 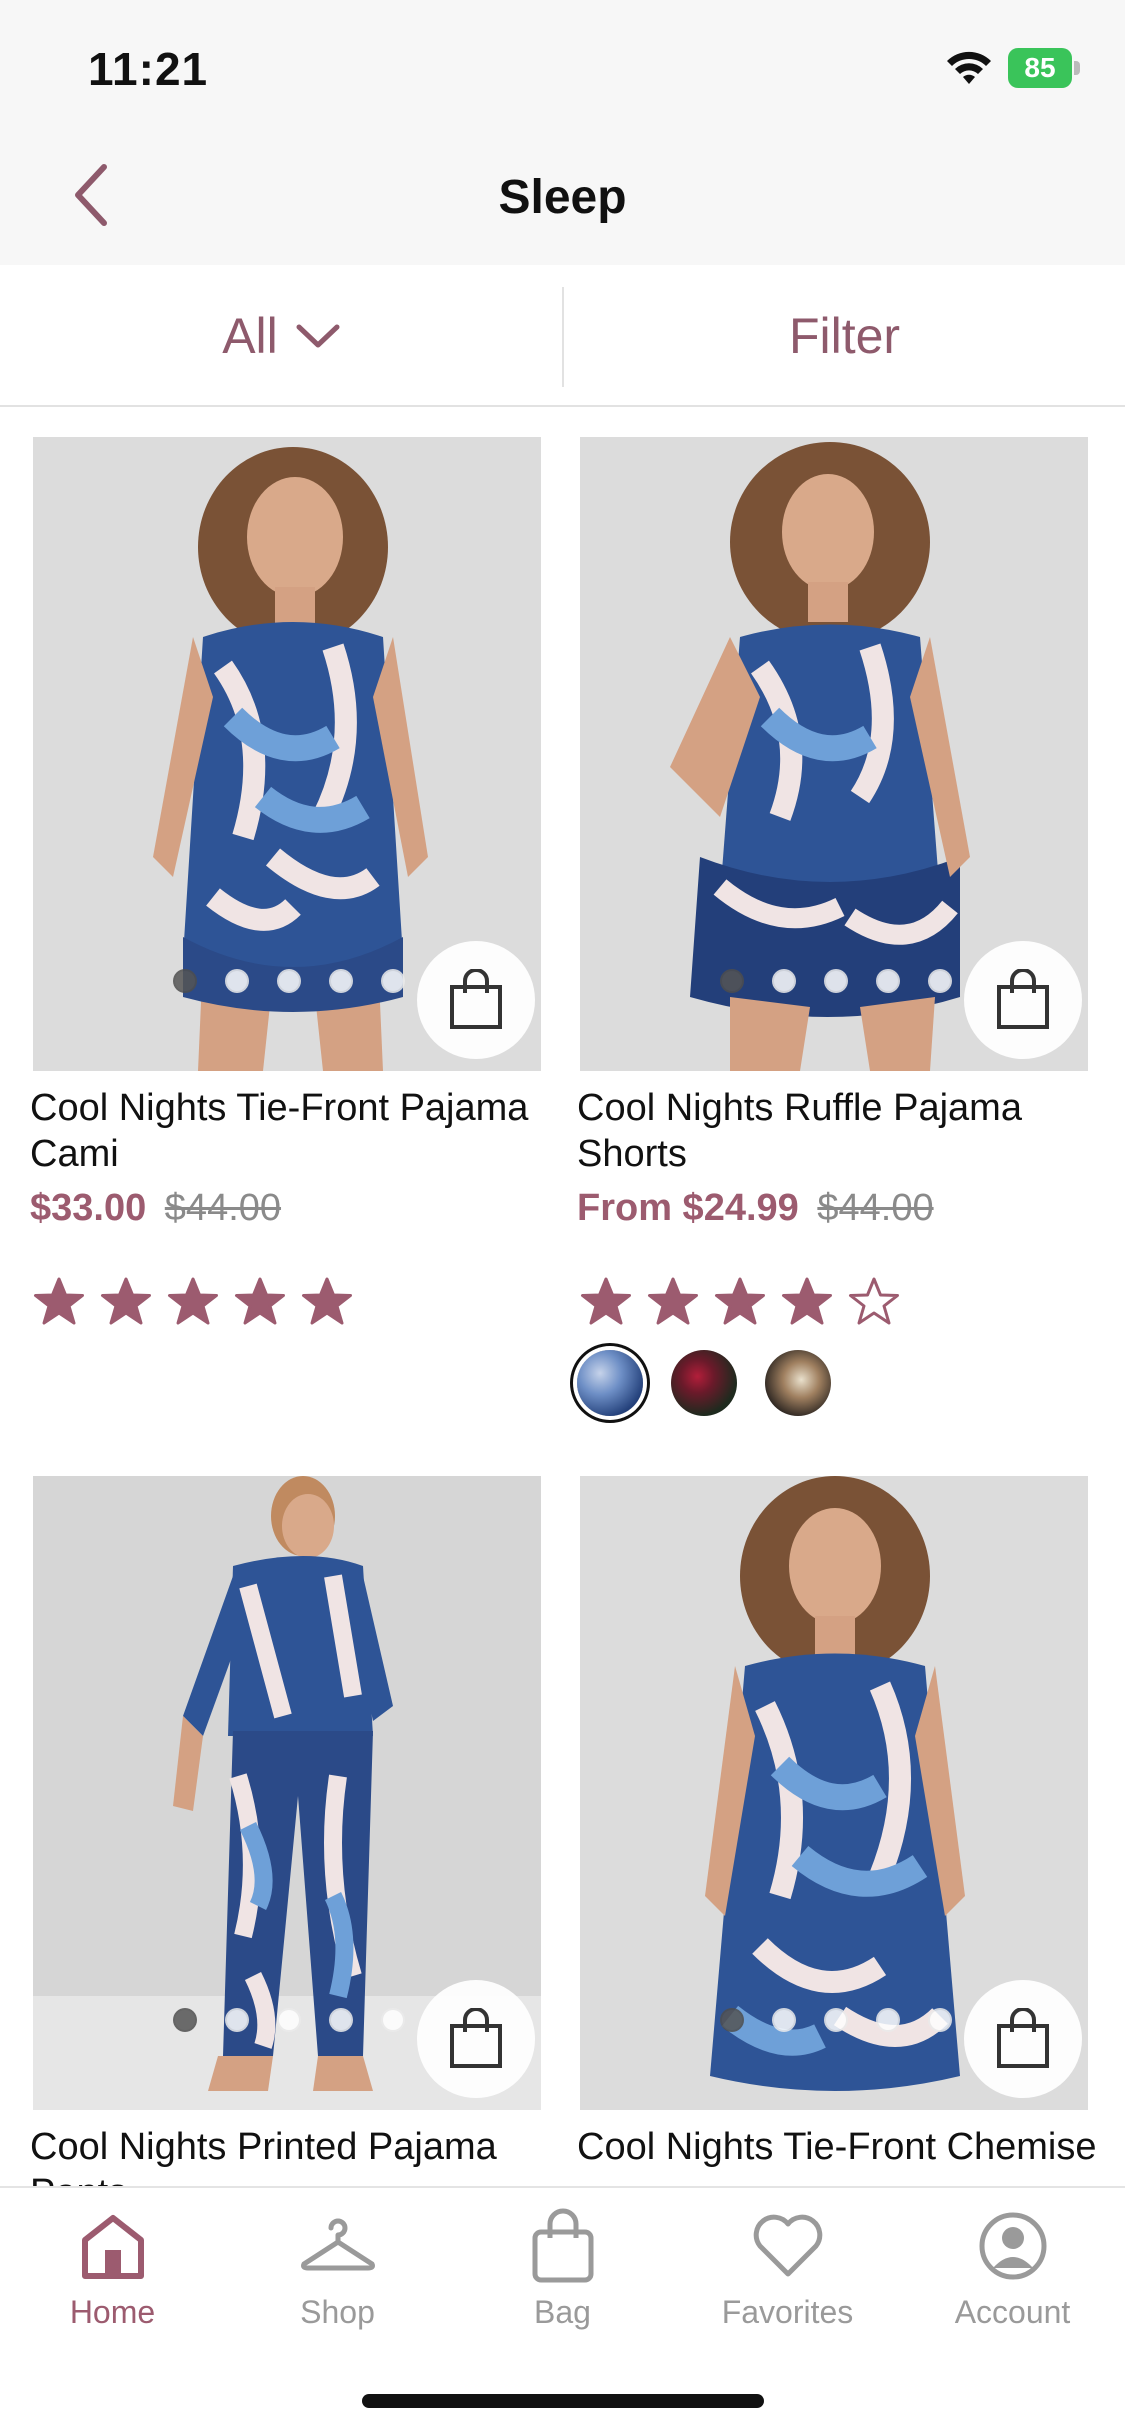 I want to click on status-time: 11:21, so click(x=148, y=69).